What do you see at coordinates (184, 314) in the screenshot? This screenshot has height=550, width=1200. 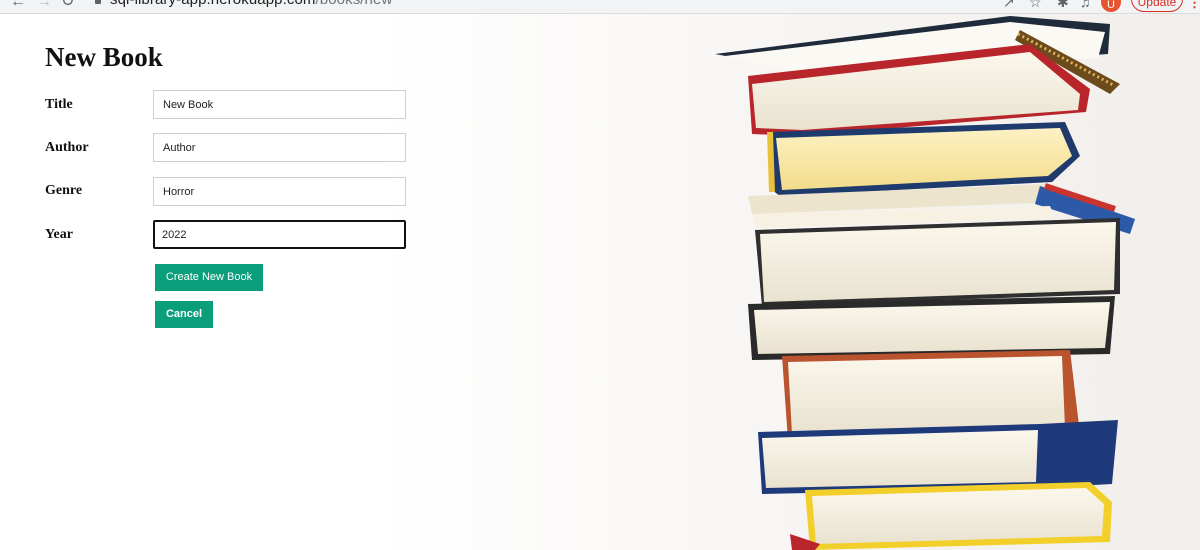 I see `cancel-button: Cancel` at bounding box center [184, 314].